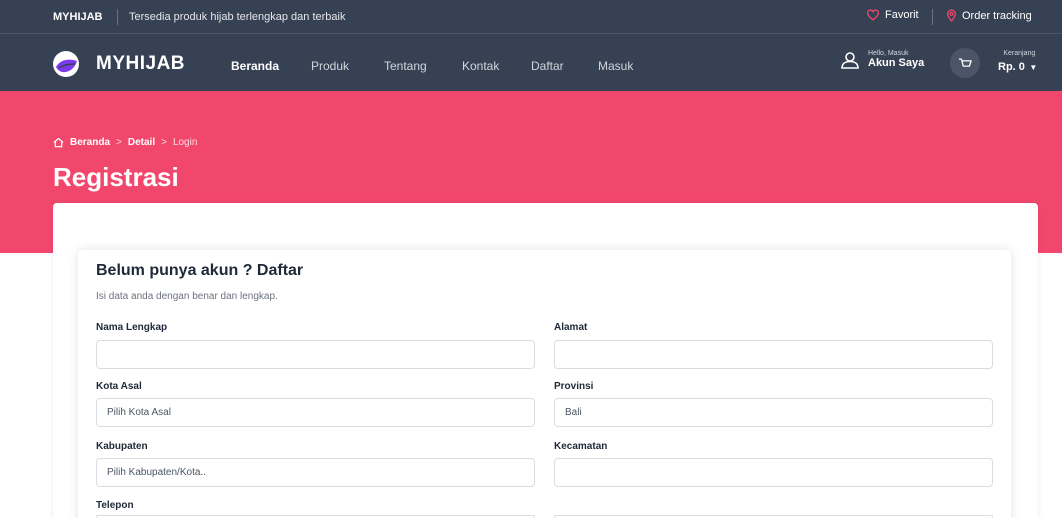  What do you see at coordinates (873, 15) in the screenshot?
I see `heart-icon` at bounding box center [873, 15].